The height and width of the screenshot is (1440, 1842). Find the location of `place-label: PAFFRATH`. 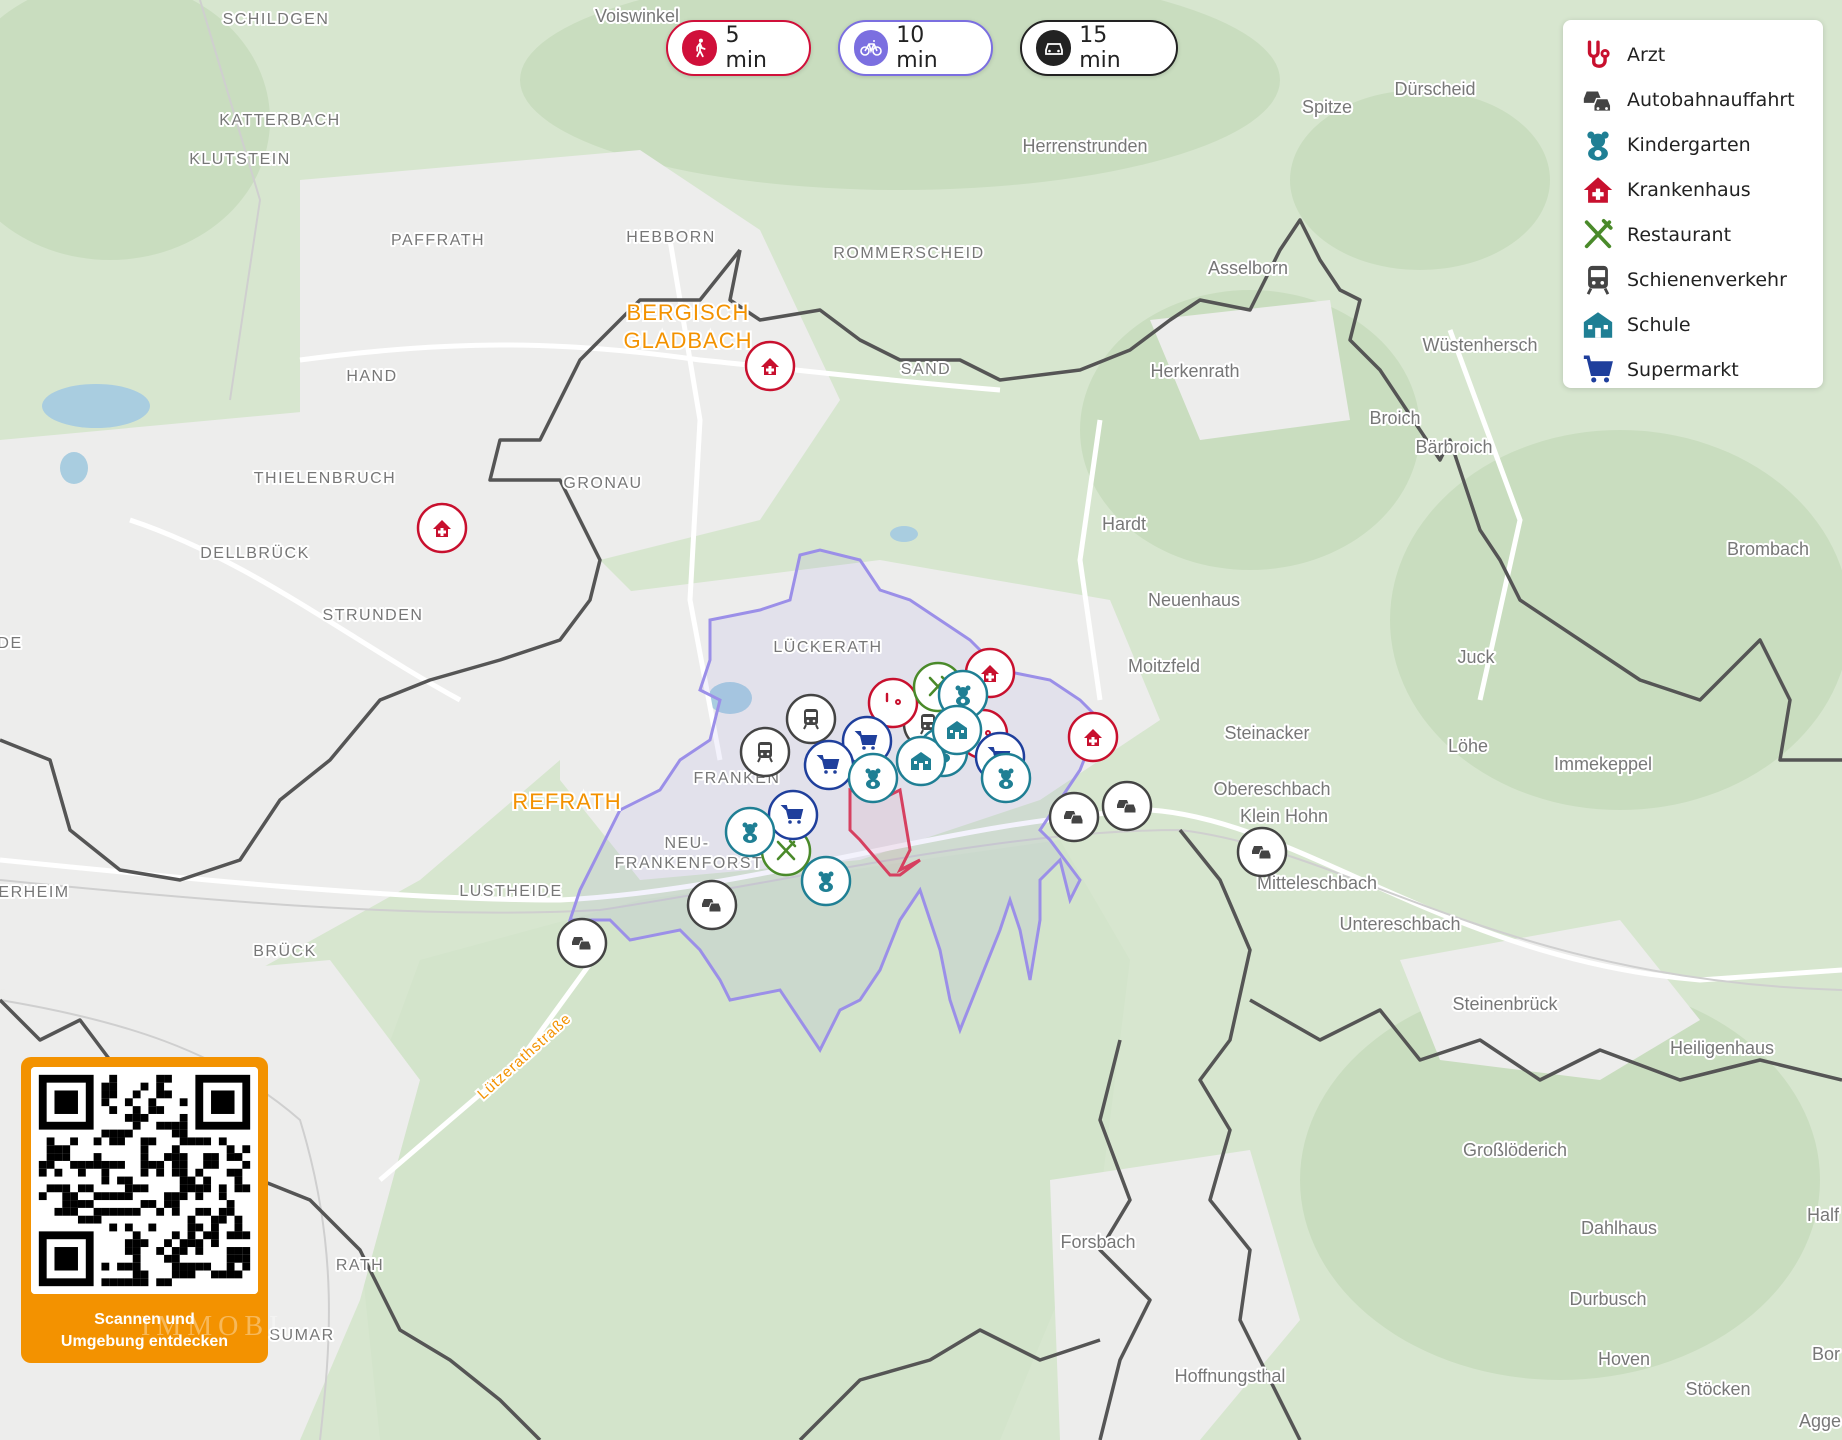

place-label: PAFFRATH is located at coordinates (438, 240).